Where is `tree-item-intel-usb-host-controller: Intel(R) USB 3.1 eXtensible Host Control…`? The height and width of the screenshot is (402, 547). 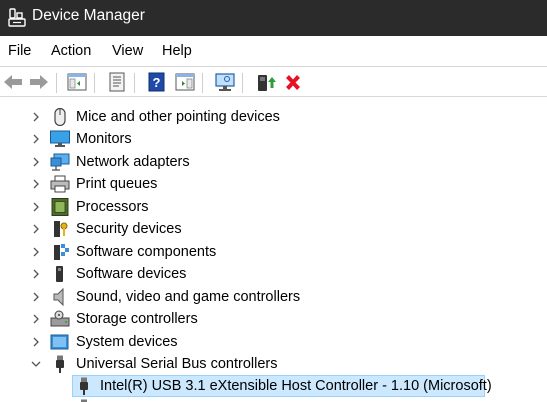
tree-item-intel-usb-host-controller: Intel(R) USB 3.1 eXtensible Host Control… is located at coordinates (273, 386).